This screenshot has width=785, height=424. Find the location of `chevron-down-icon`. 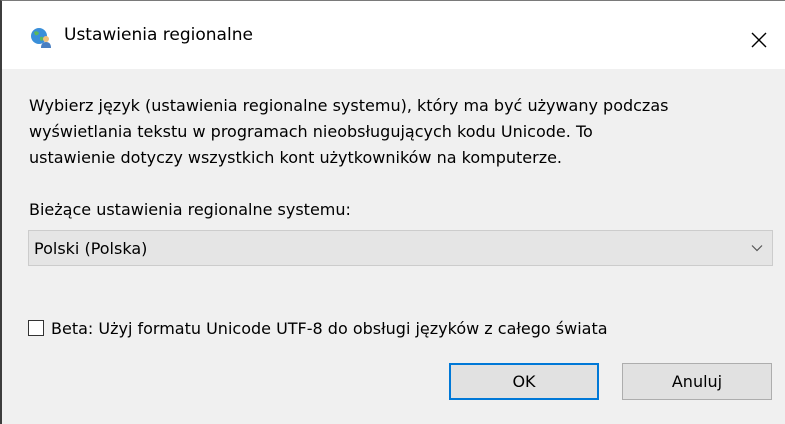

chevron-down-icon is located at coordinates (757, 248).